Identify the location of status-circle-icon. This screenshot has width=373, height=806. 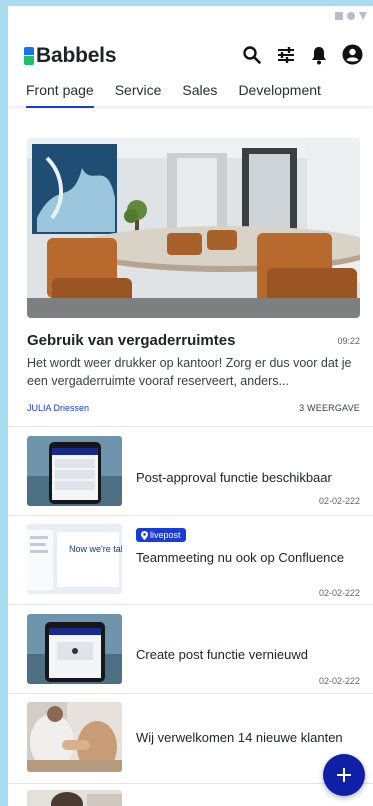
(351, 16).